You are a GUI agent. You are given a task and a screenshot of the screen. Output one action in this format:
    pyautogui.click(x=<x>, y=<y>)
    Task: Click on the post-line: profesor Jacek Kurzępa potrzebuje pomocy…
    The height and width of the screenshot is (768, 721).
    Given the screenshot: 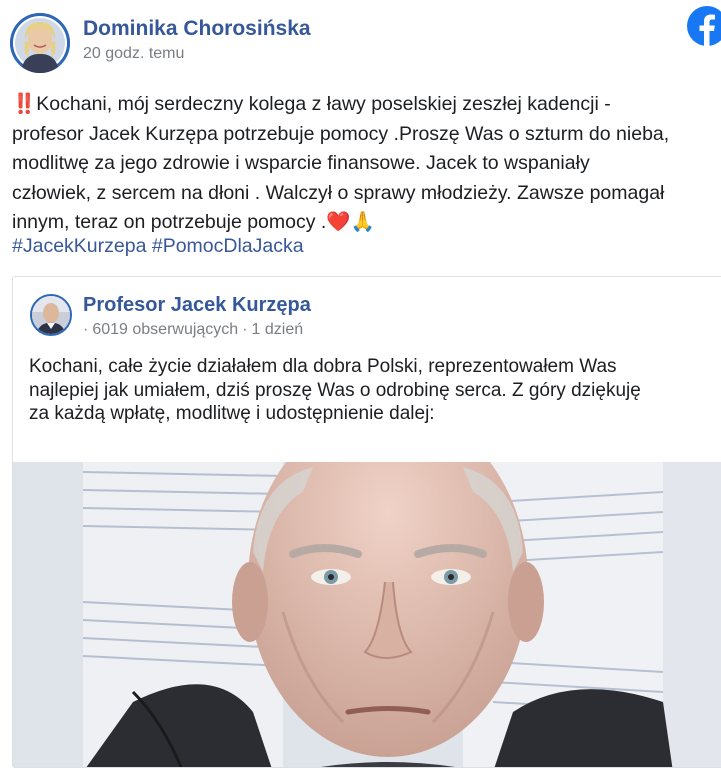 What is the action you would take?
    pyautogui.click(x=341, y=133)
    